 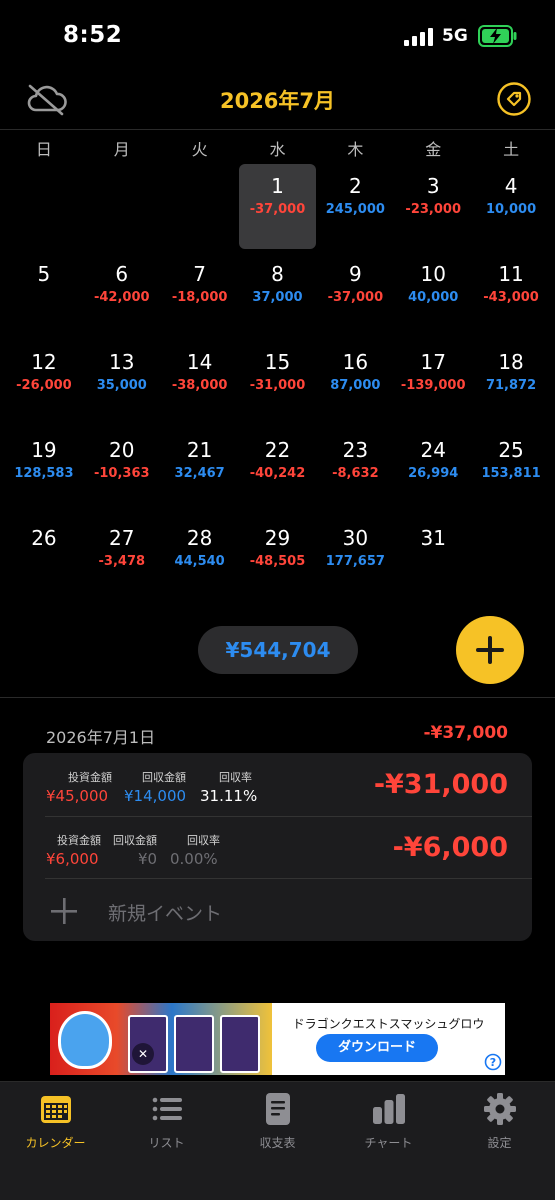 I want to click on day-amount: 245,000, so click(x=355, y=209).